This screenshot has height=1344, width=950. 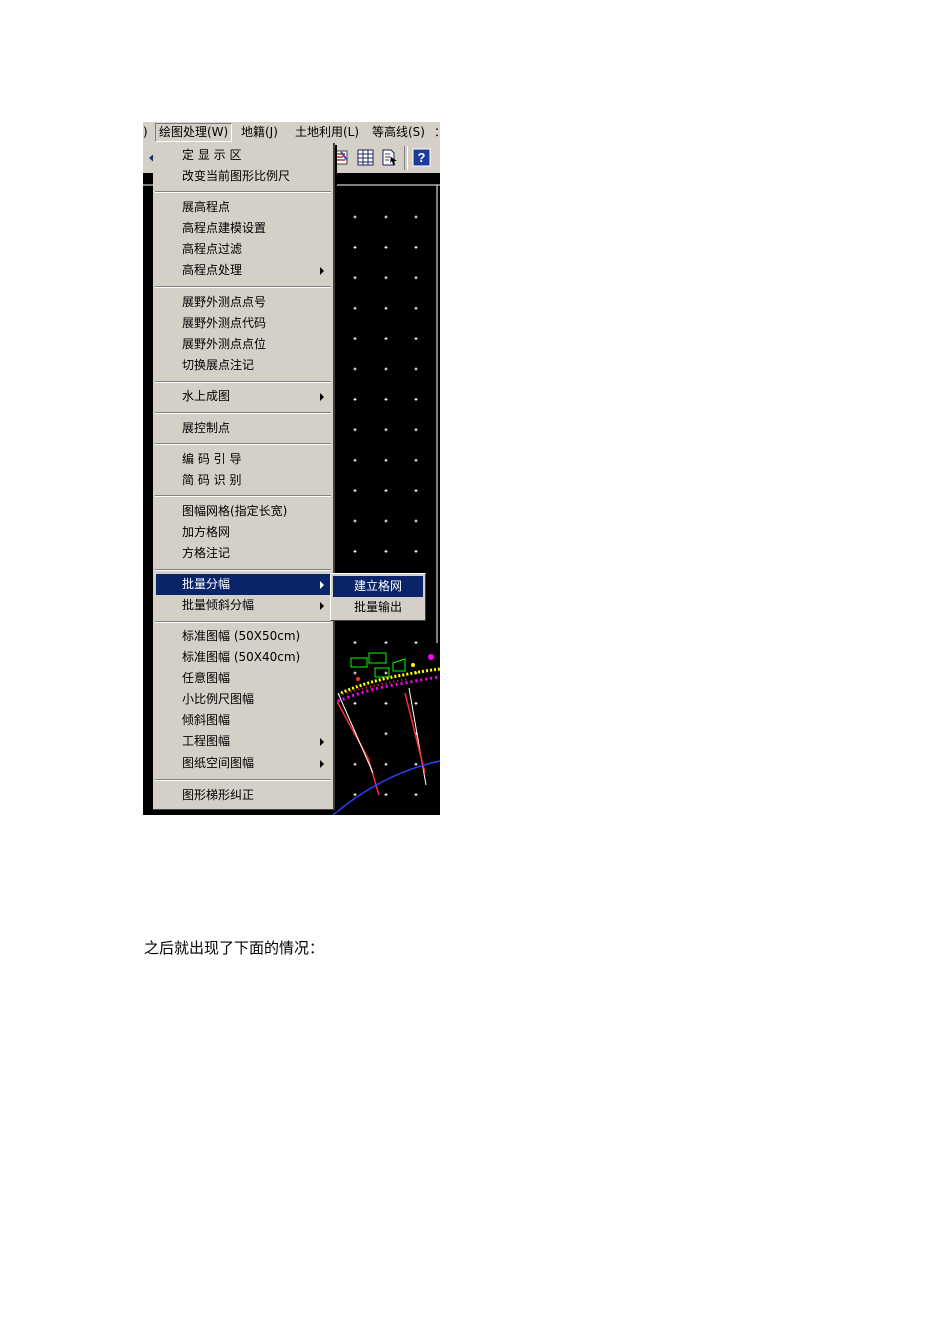 I want to click on menu-item-elevation-processing: 高程点处理, so click(x=243, y=270).